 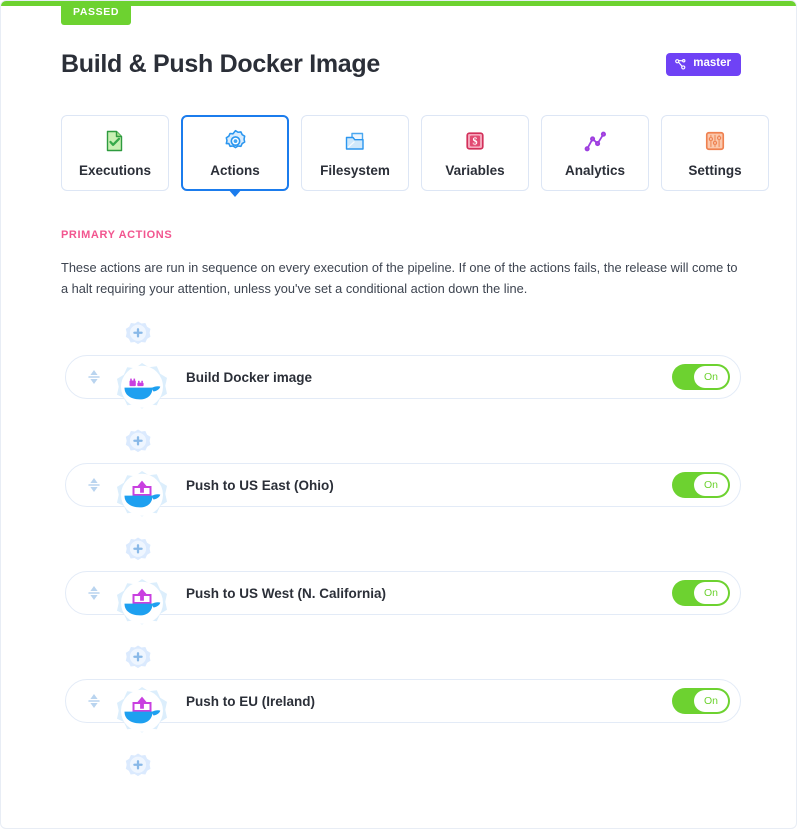 I want to click on action-label: Push to EU (Ireland), so click(x=251, y=701).